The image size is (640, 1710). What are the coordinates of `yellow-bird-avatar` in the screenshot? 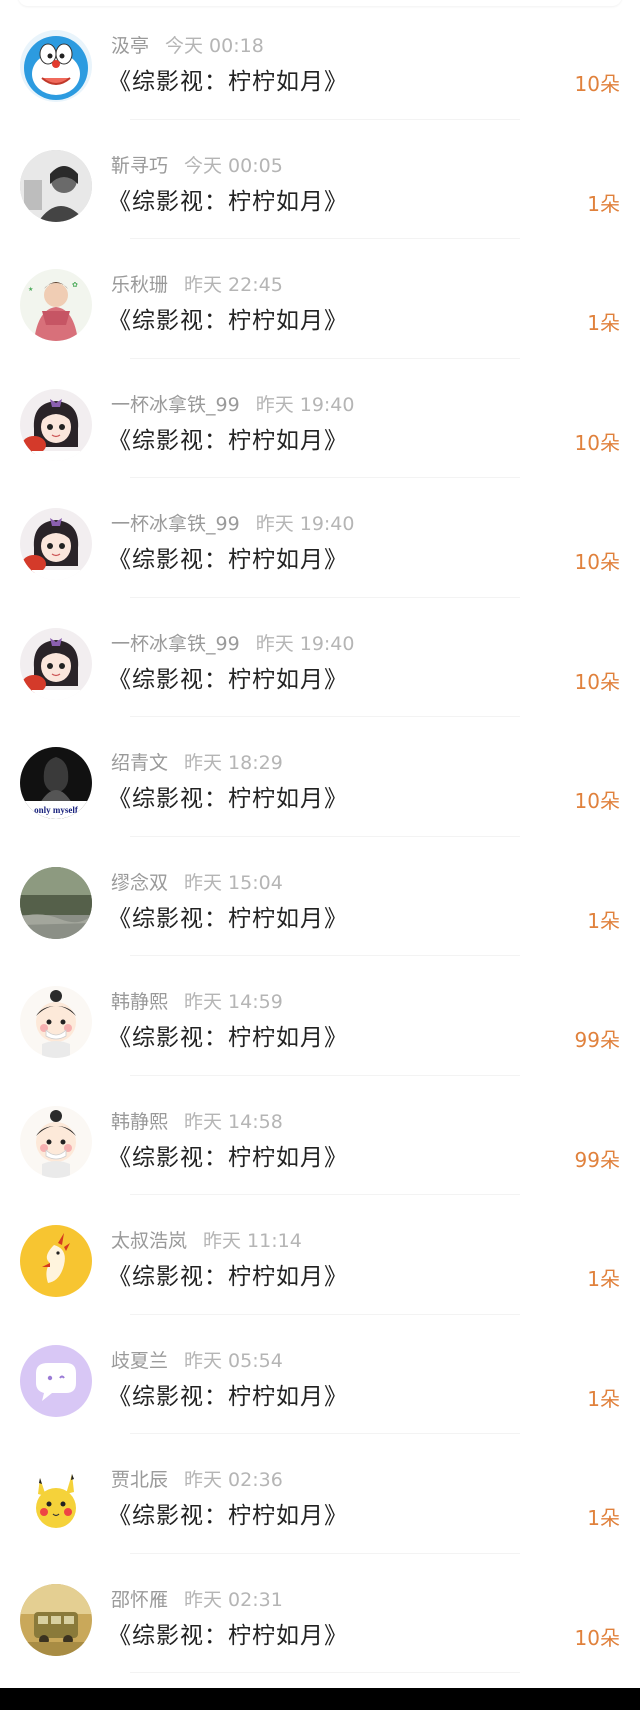 It's located at (56, 1261).